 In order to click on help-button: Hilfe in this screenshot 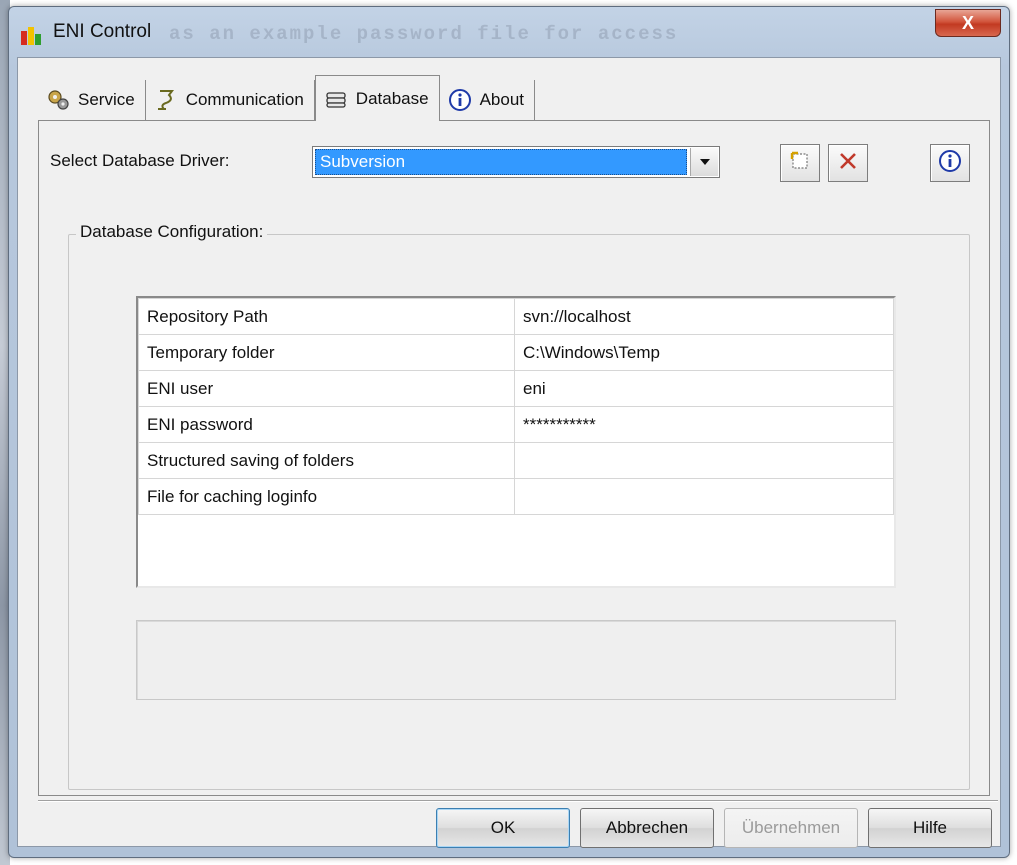, I will do `click(930, 828)`.